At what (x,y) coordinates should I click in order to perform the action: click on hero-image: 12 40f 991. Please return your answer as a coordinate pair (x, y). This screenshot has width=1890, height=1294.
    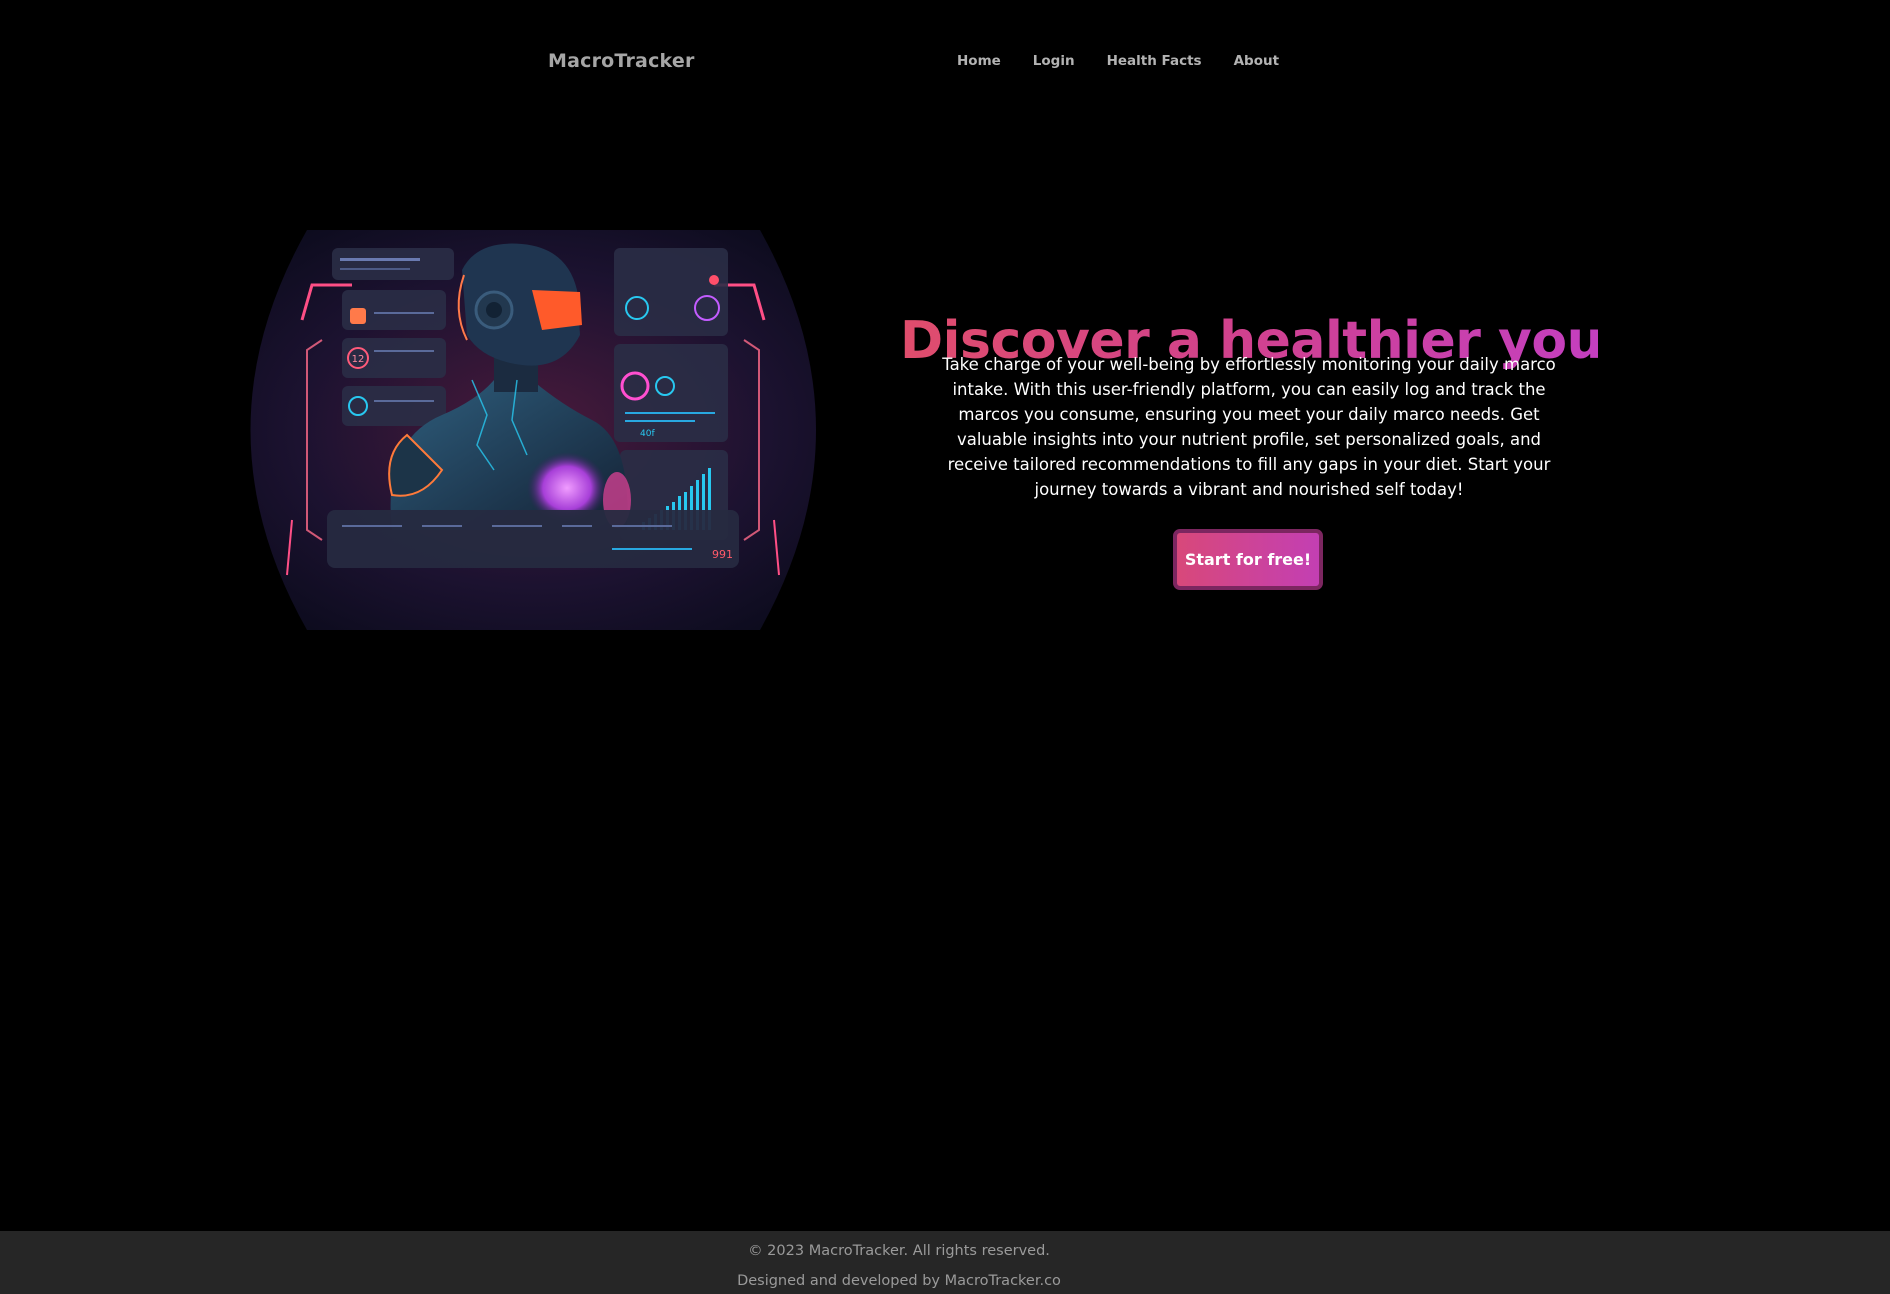
    Looking at the image, I should click on (533, 430).